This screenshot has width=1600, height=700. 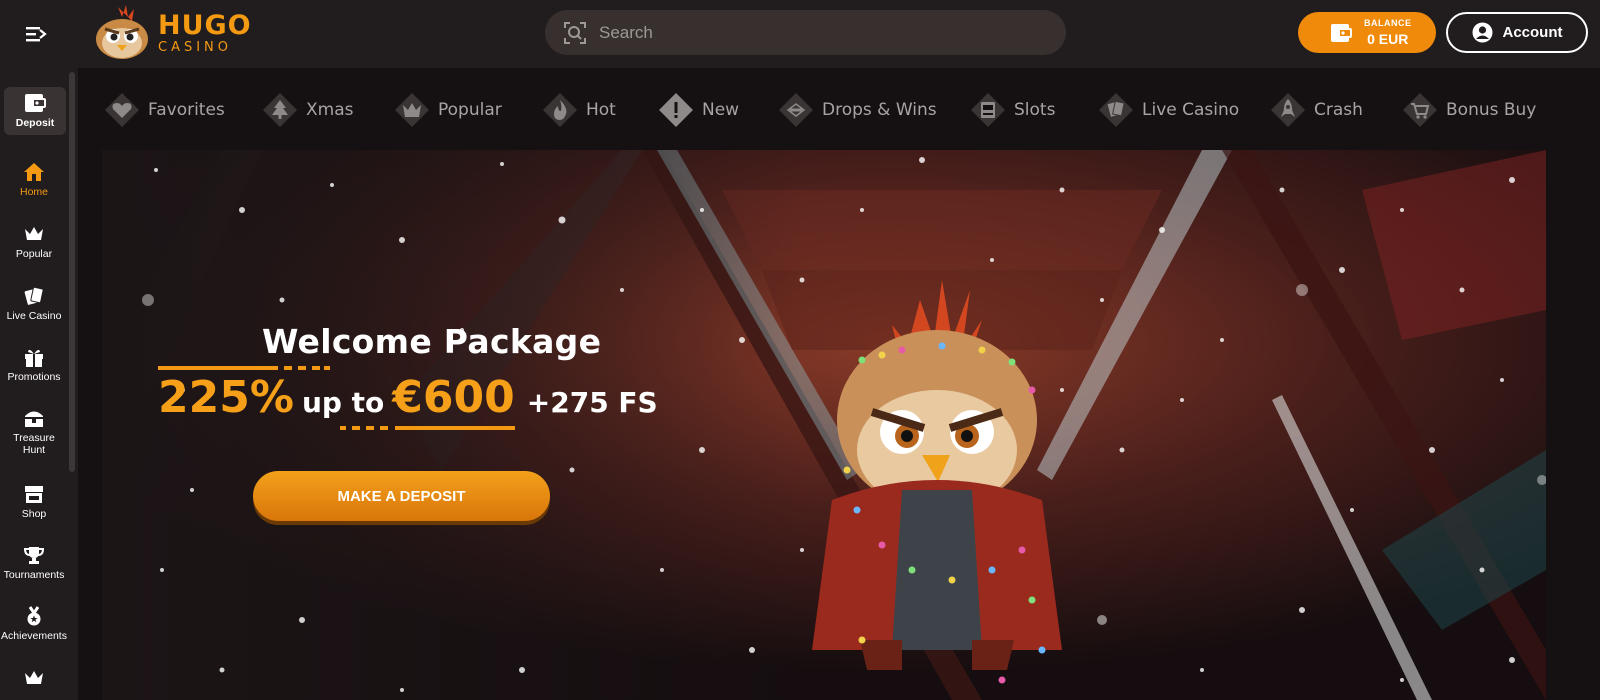 I want to click on category-hot: Hot, so click(x=579, y=110).